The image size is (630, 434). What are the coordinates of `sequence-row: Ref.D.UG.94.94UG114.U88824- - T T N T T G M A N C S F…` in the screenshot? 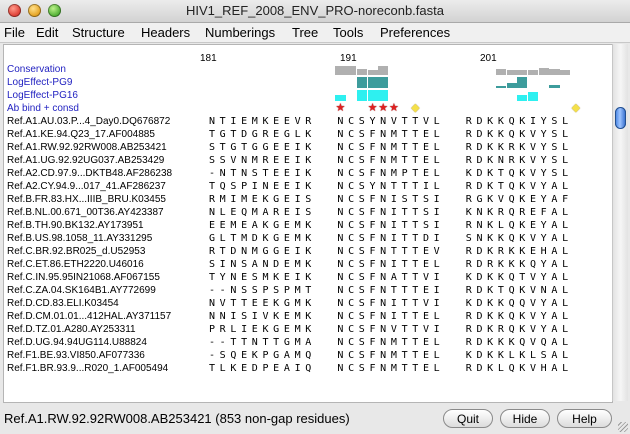 It's located at (308, 342).